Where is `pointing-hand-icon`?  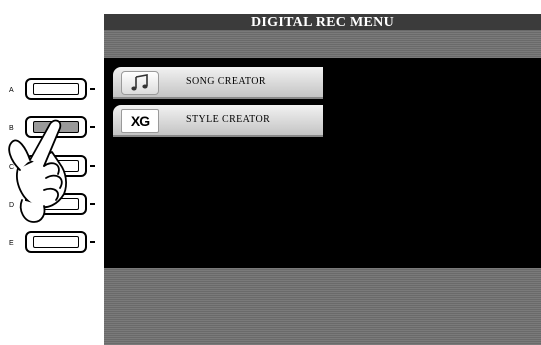 pointing-hand-icon is located at coordinates (37, 171).